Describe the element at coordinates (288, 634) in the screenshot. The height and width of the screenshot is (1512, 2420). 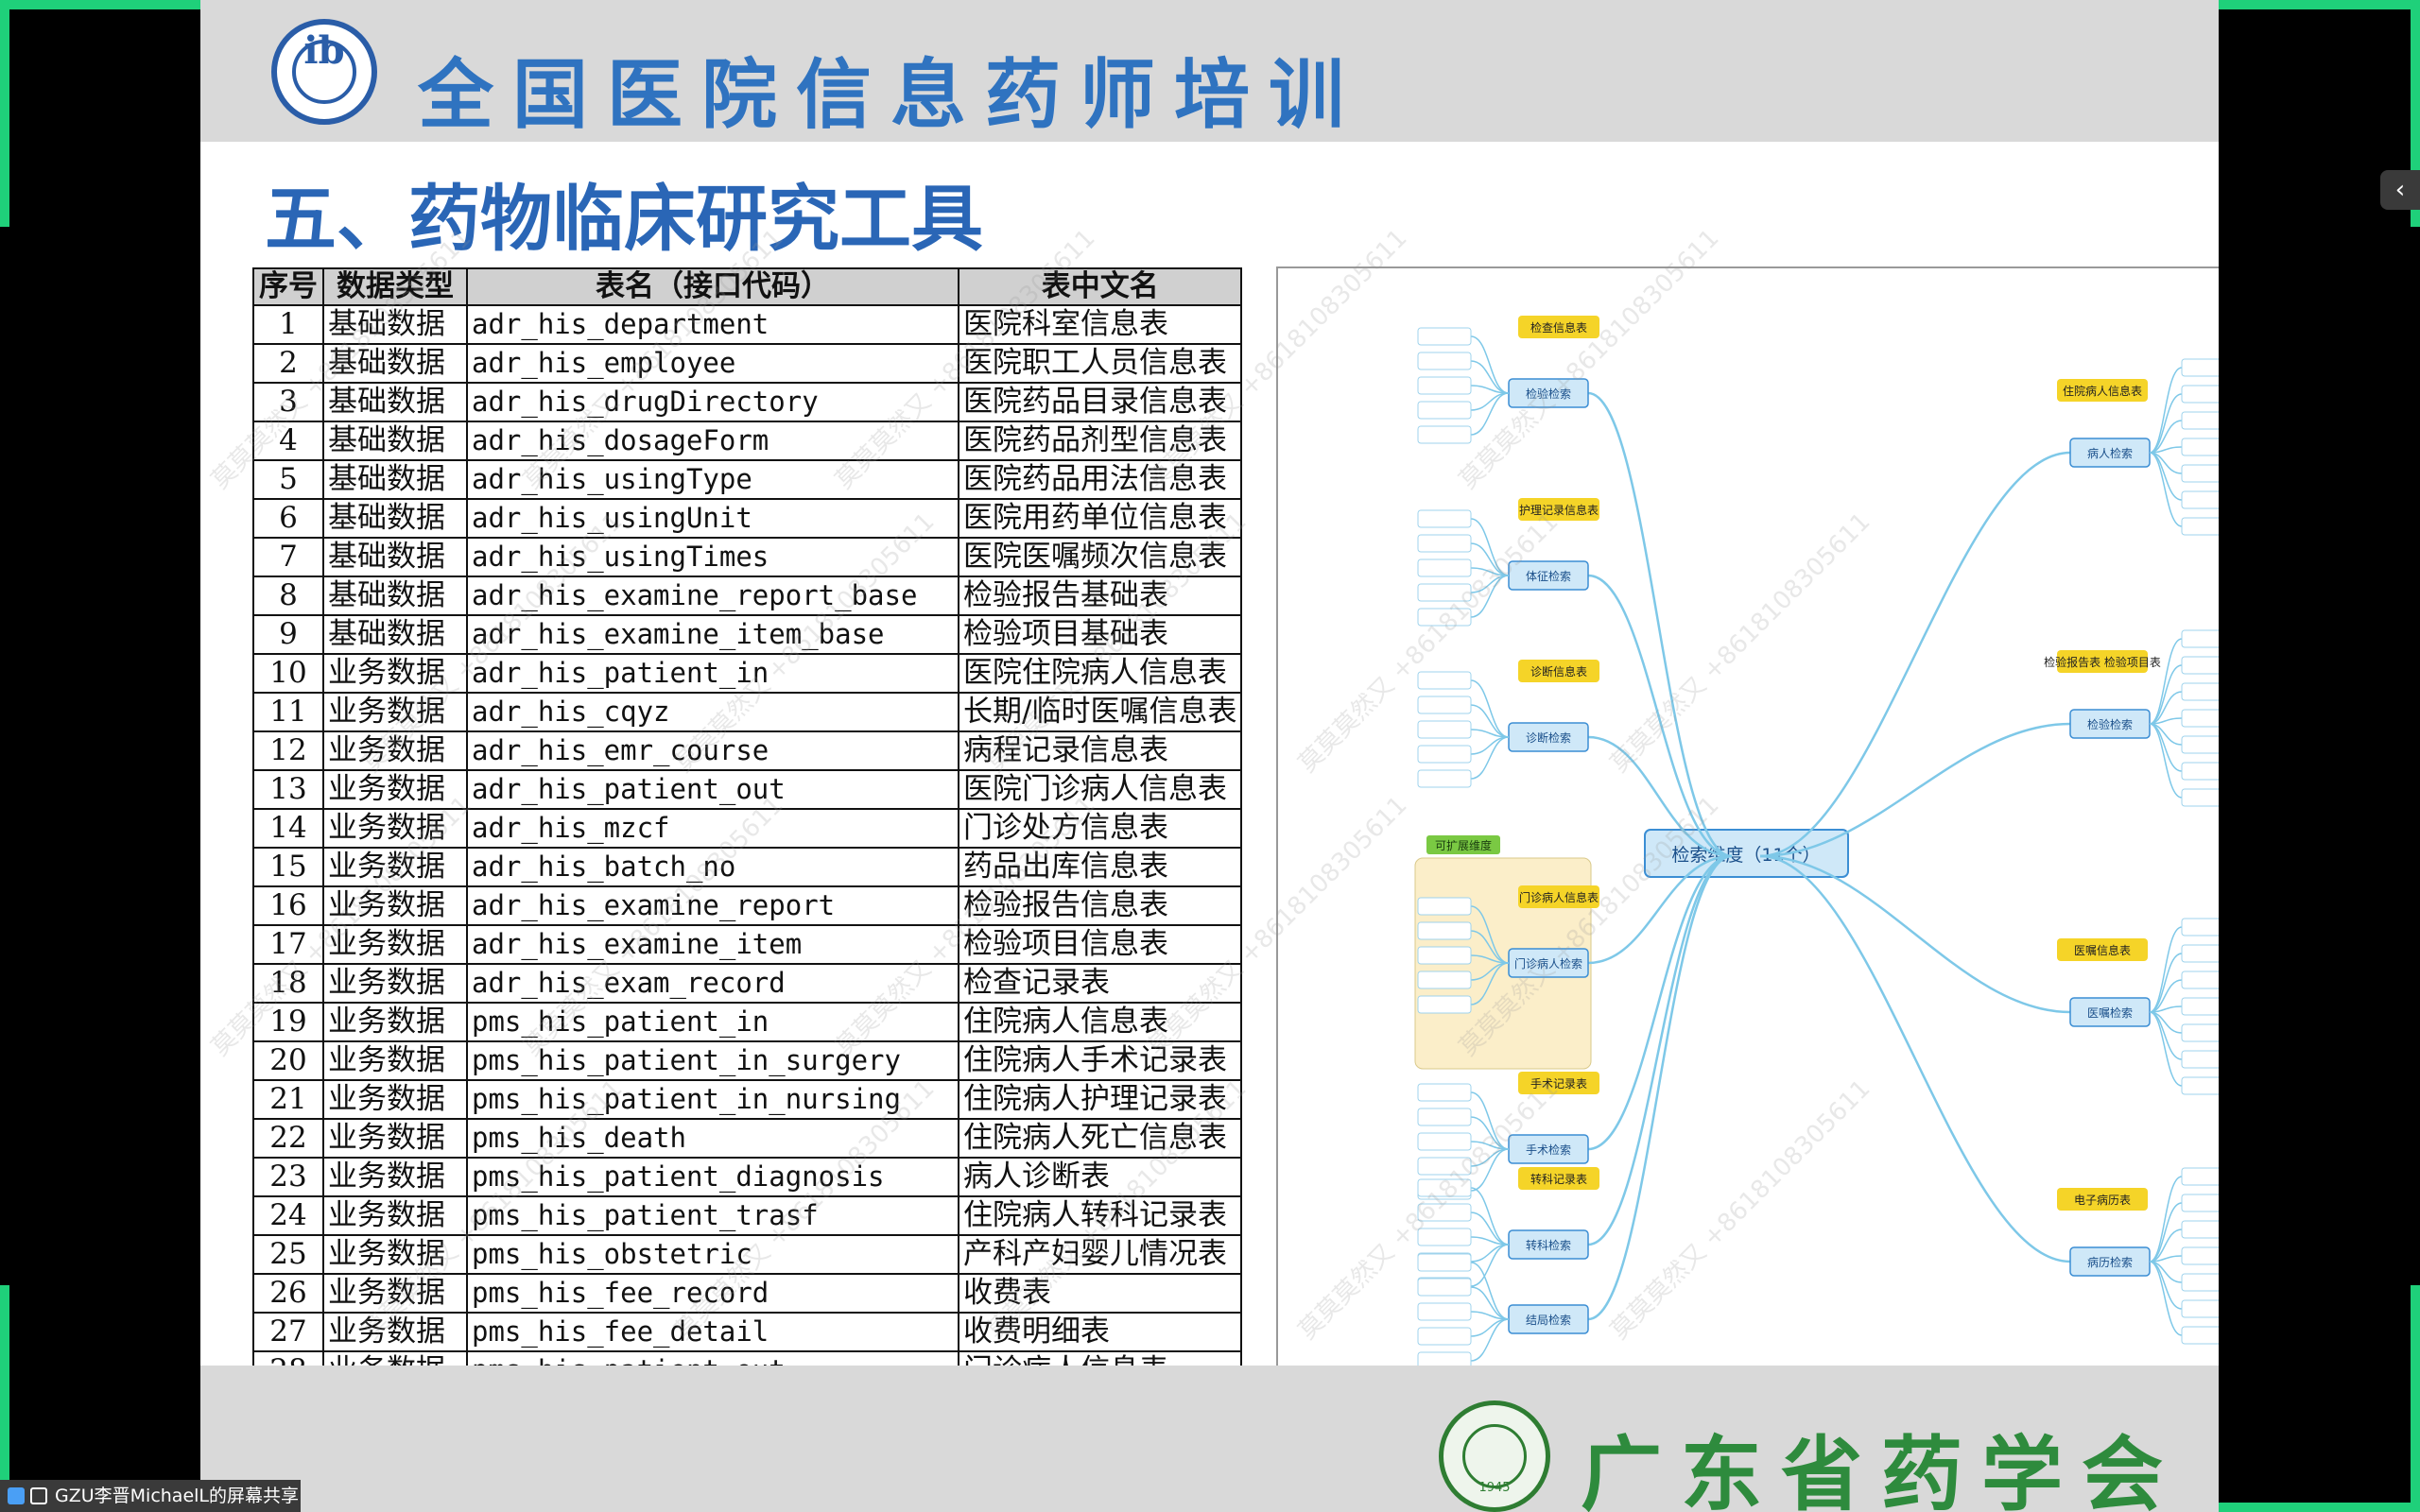
I see `row-index: 9` at that location.